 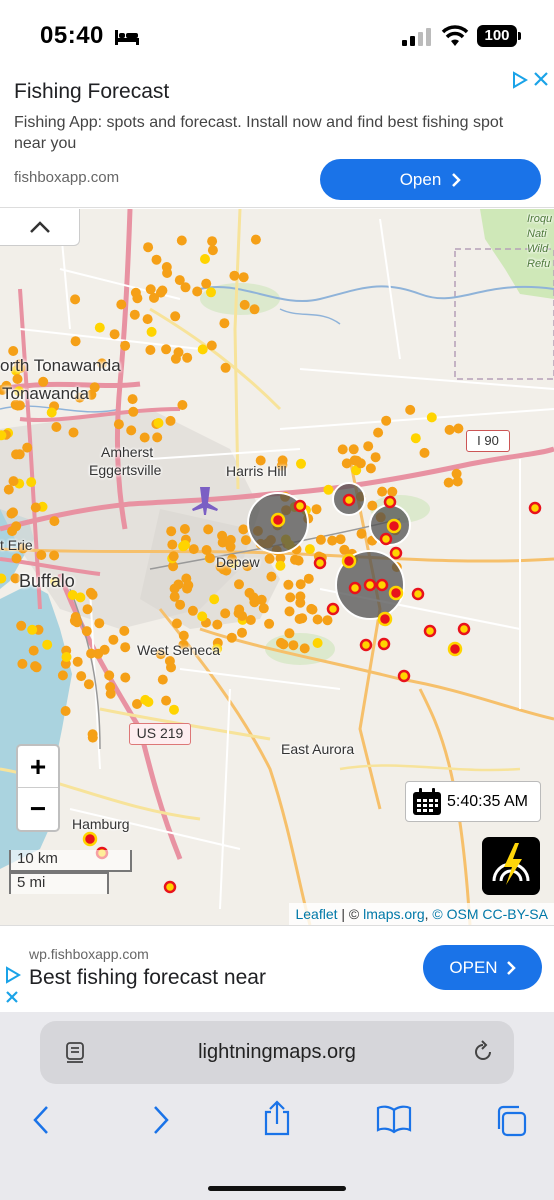 I want to click on map-label-hamburg: Hamburg, so click(x=101, y=824).